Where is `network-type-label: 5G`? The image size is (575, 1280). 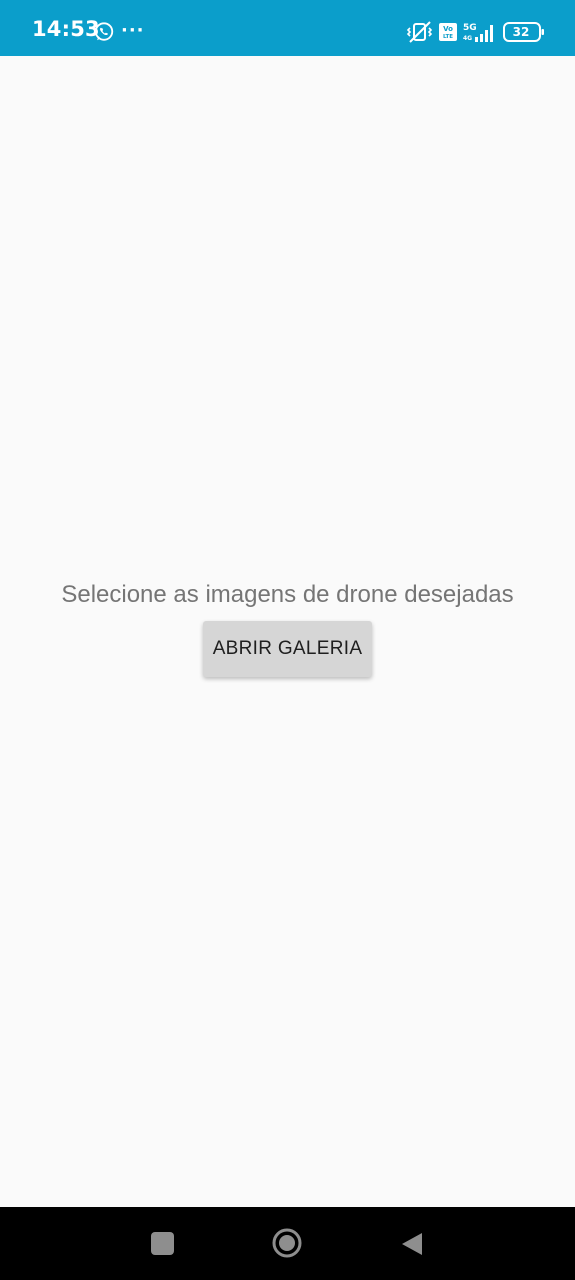 network-type-label: 5G is located at coordinates (470, 28).